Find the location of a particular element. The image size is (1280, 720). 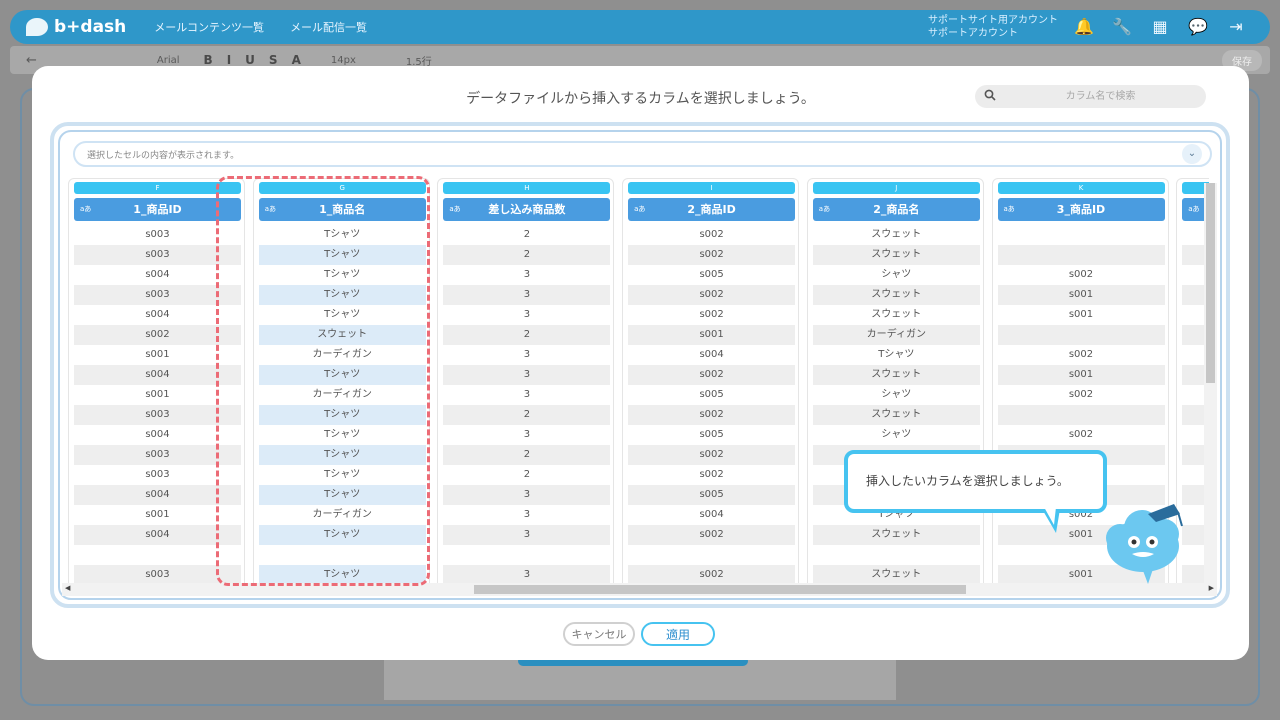

chat-icon: 💬 is located at coordinates (1198, 27).